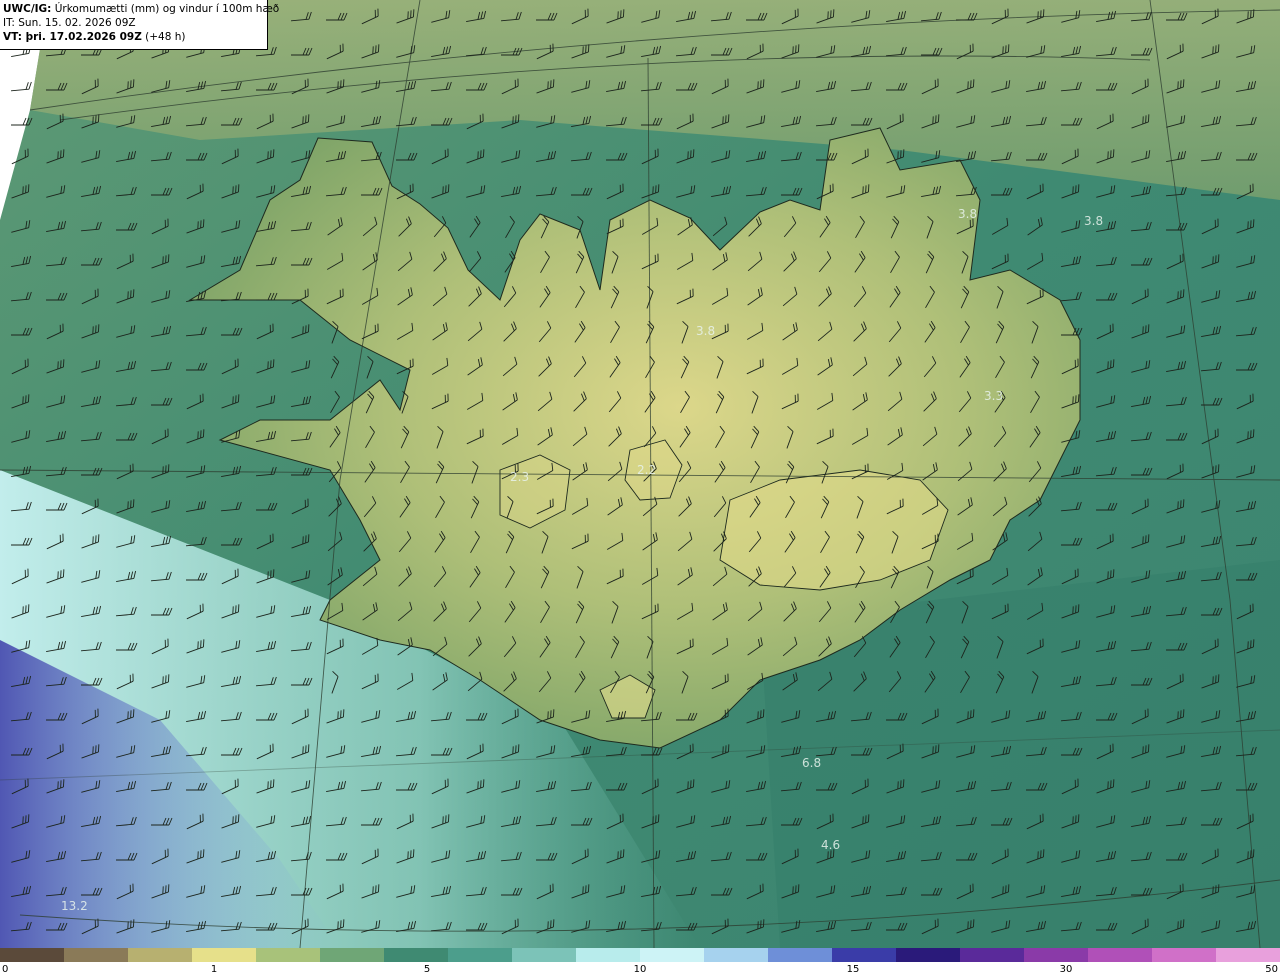  I want to click on colorbar-tick: 1, so click(214, 969).